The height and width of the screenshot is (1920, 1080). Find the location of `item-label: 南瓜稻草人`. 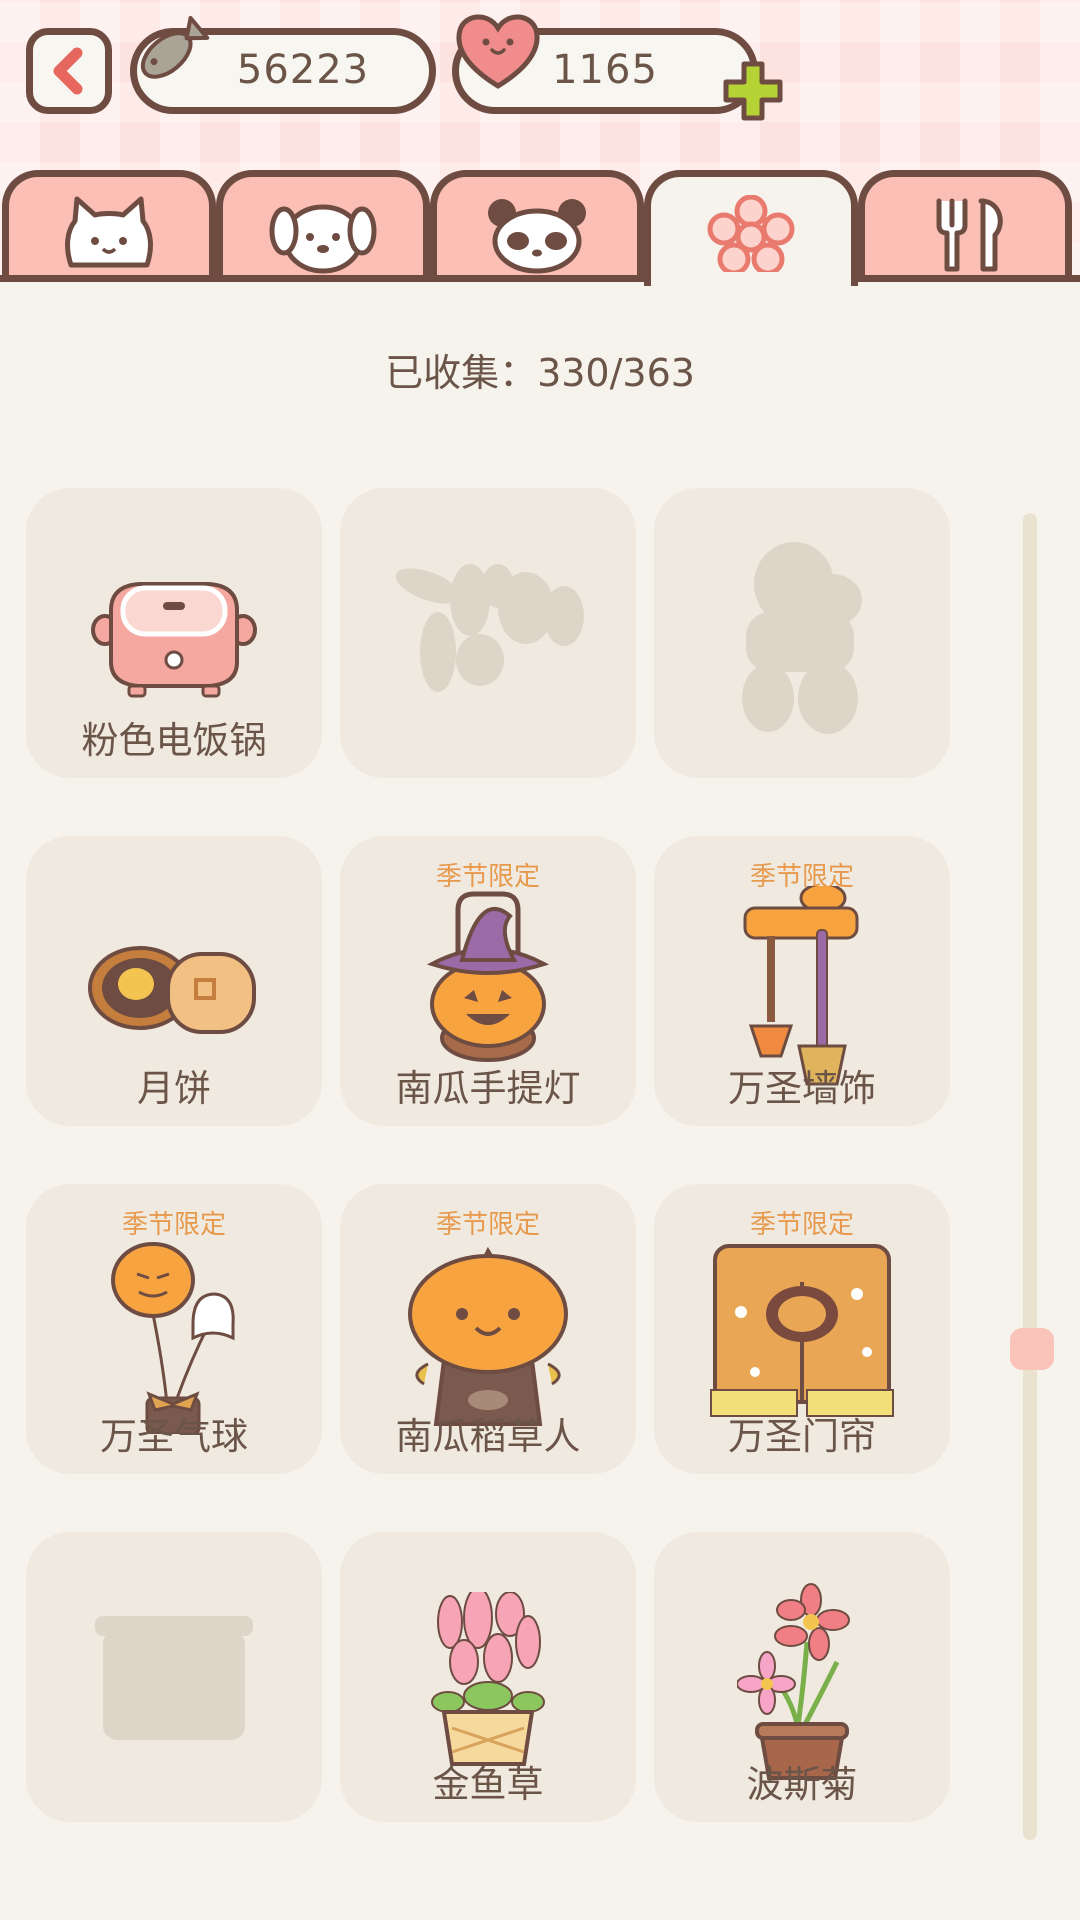

item-label: 南瓜稻草人 is located at coordinates (488, 1436).